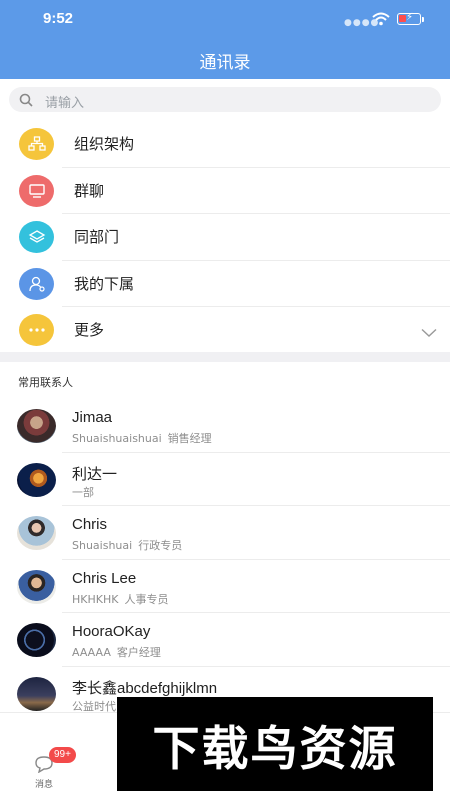  Describe the element at coordinates (120, 599) in the screenshot. I see `contact-subtitle: HKHKHK 人事专员` at that location.